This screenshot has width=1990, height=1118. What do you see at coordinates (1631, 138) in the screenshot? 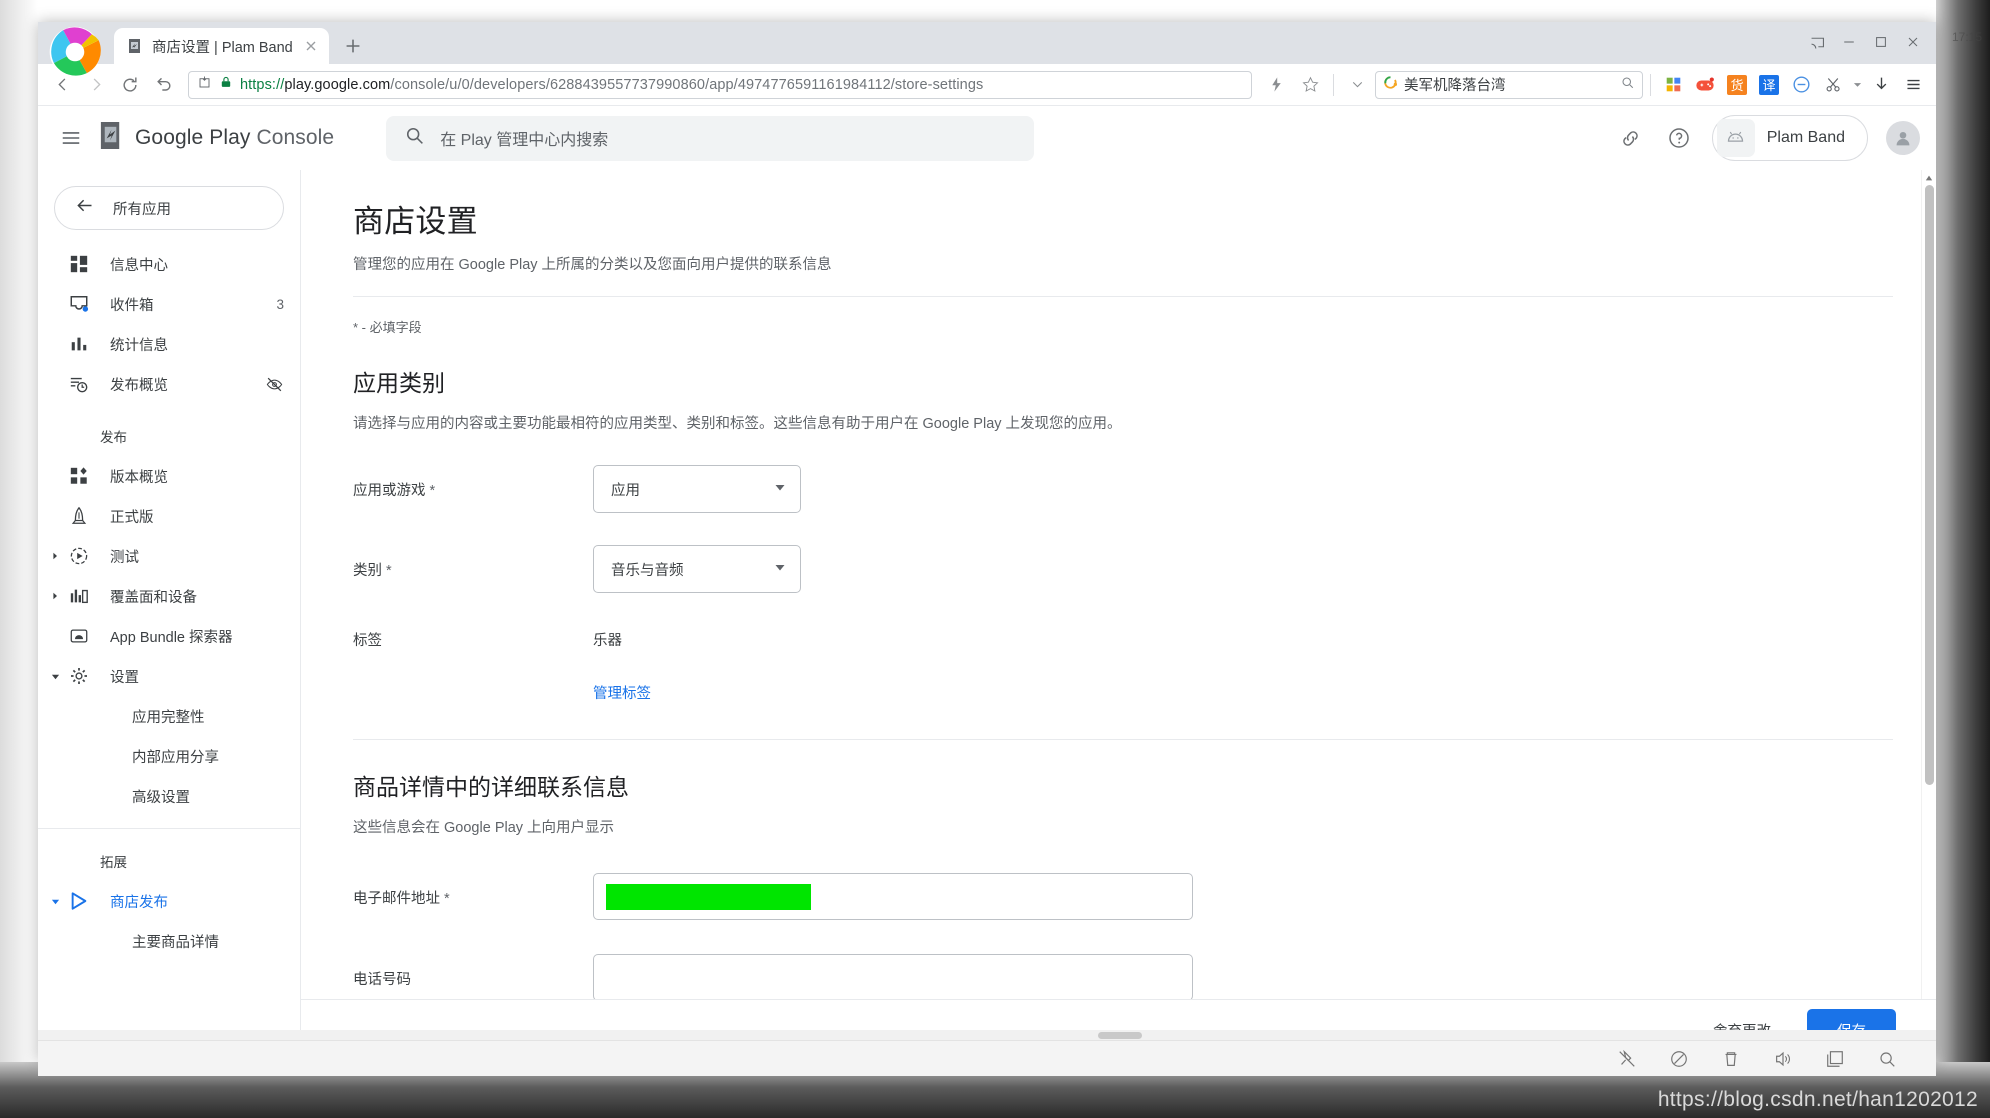
I see `link-icon` at bounding box center [1631, 138].